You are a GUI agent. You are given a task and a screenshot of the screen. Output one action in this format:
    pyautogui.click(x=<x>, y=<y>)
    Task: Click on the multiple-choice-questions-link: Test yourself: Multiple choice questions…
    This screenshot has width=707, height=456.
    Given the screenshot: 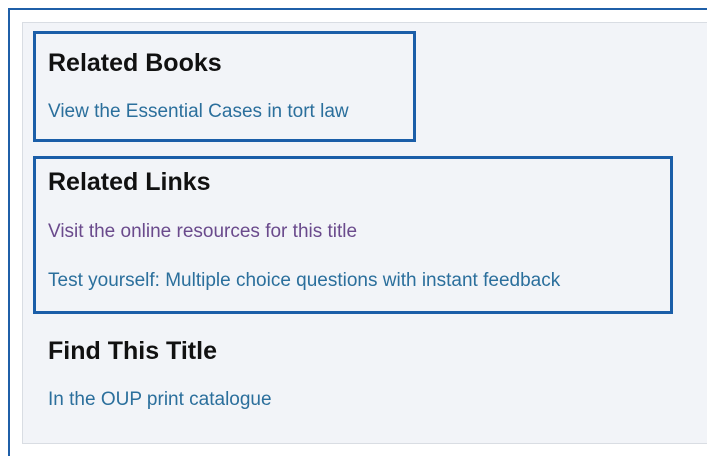 What is the action you would take?
    pyautogui.click(x=304, y=281)
    